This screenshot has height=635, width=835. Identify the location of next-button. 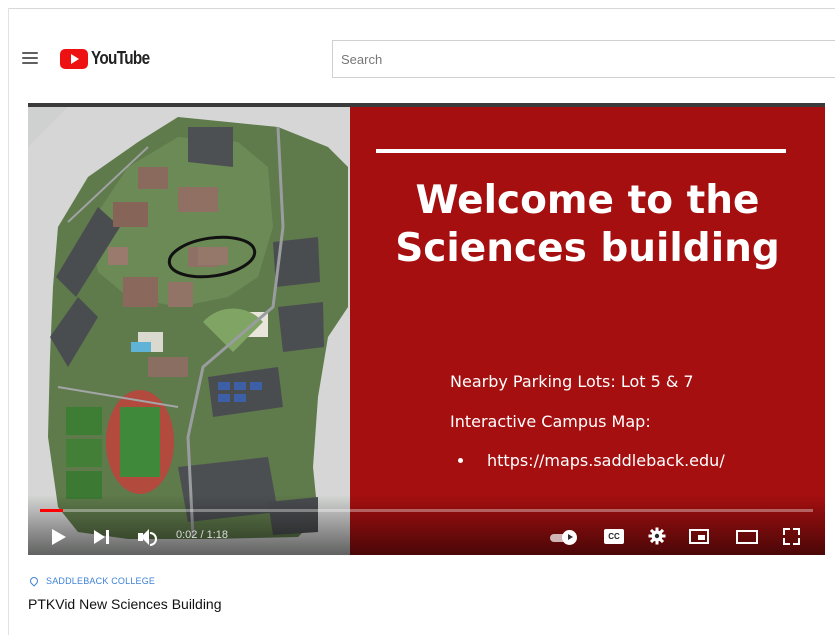
(102, 537).